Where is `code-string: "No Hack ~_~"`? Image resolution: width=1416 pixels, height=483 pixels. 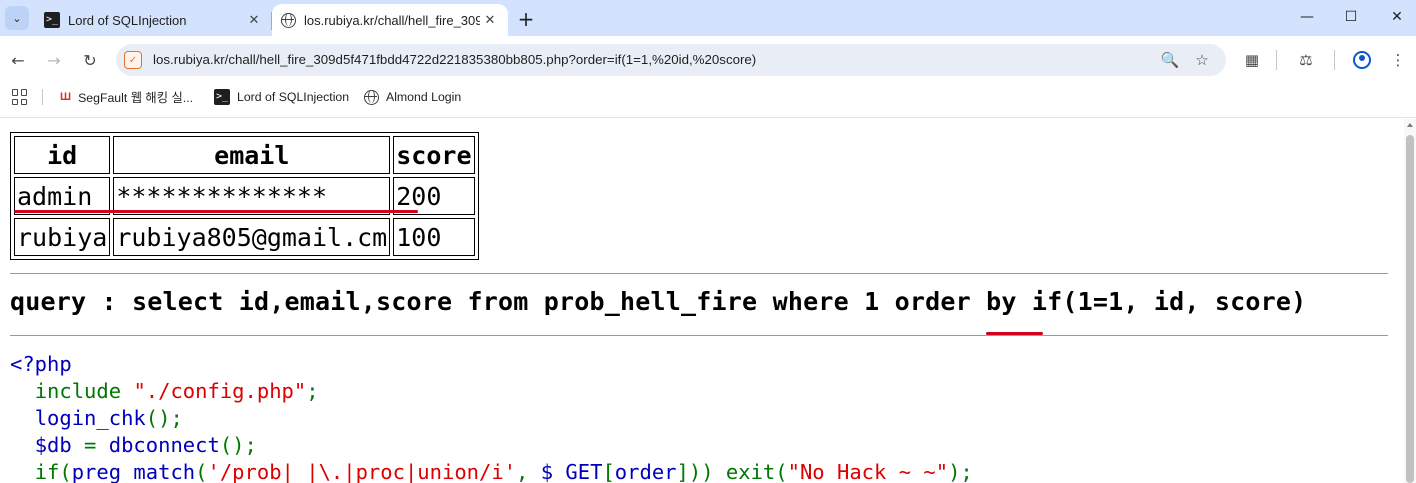
code-string: "No Hack ~_~" is located at coordinates (868, 471).